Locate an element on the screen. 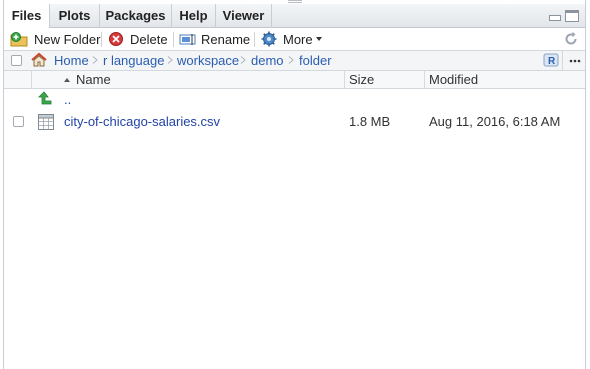 The image size is (590, 369). more-menu-button: More is located at coordinates (292, 39).